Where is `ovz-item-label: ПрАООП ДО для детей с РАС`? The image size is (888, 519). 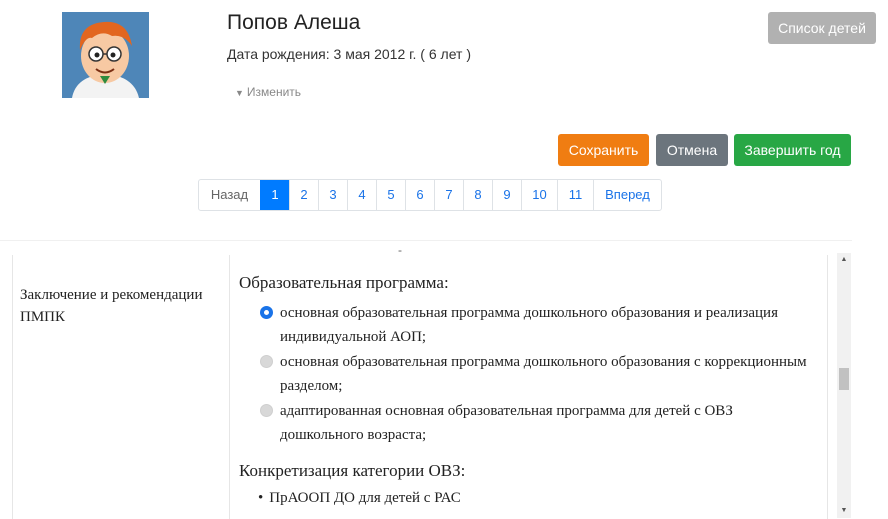
ovz-item-label: ПрАООП ДО для детей с РАС is located at coordinates (365, 498).